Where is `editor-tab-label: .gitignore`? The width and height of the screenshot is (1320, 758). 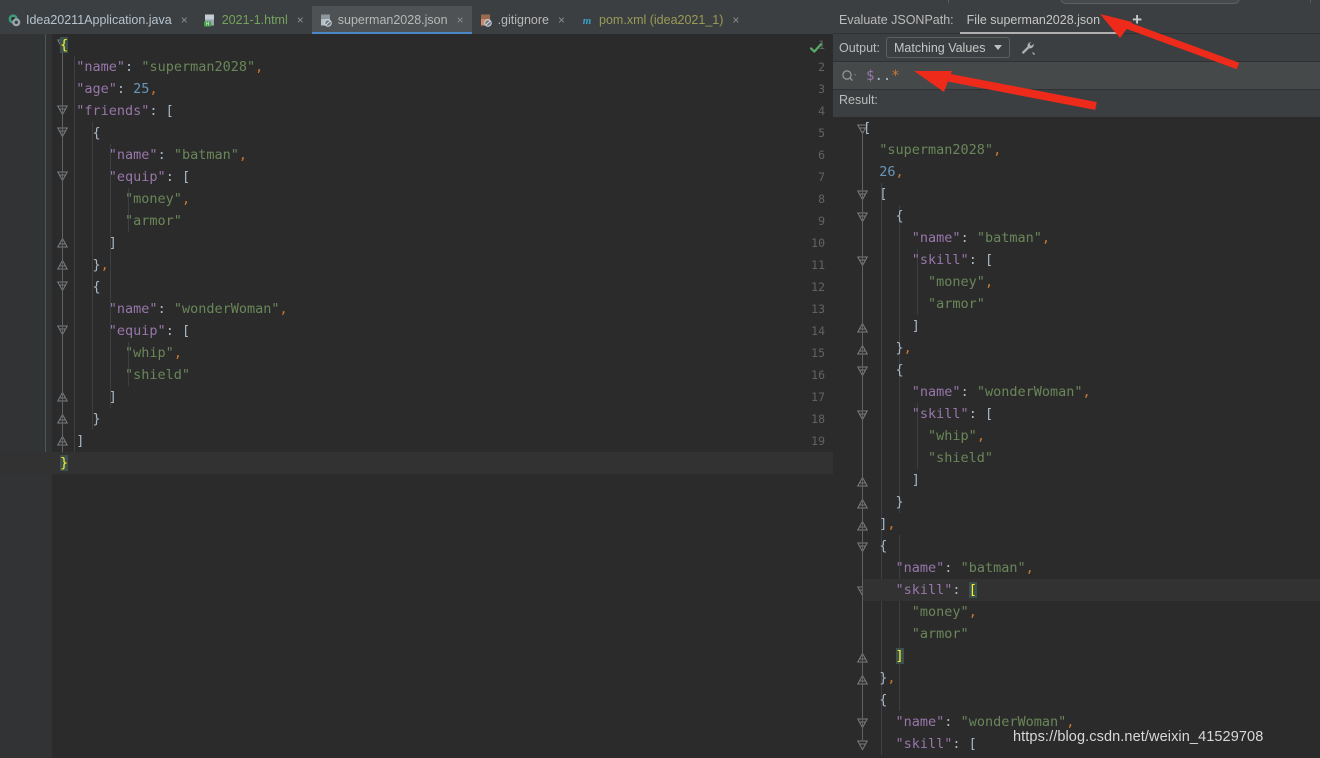
editor-tab-label: .gitignore is located at coordinates (523, 20).